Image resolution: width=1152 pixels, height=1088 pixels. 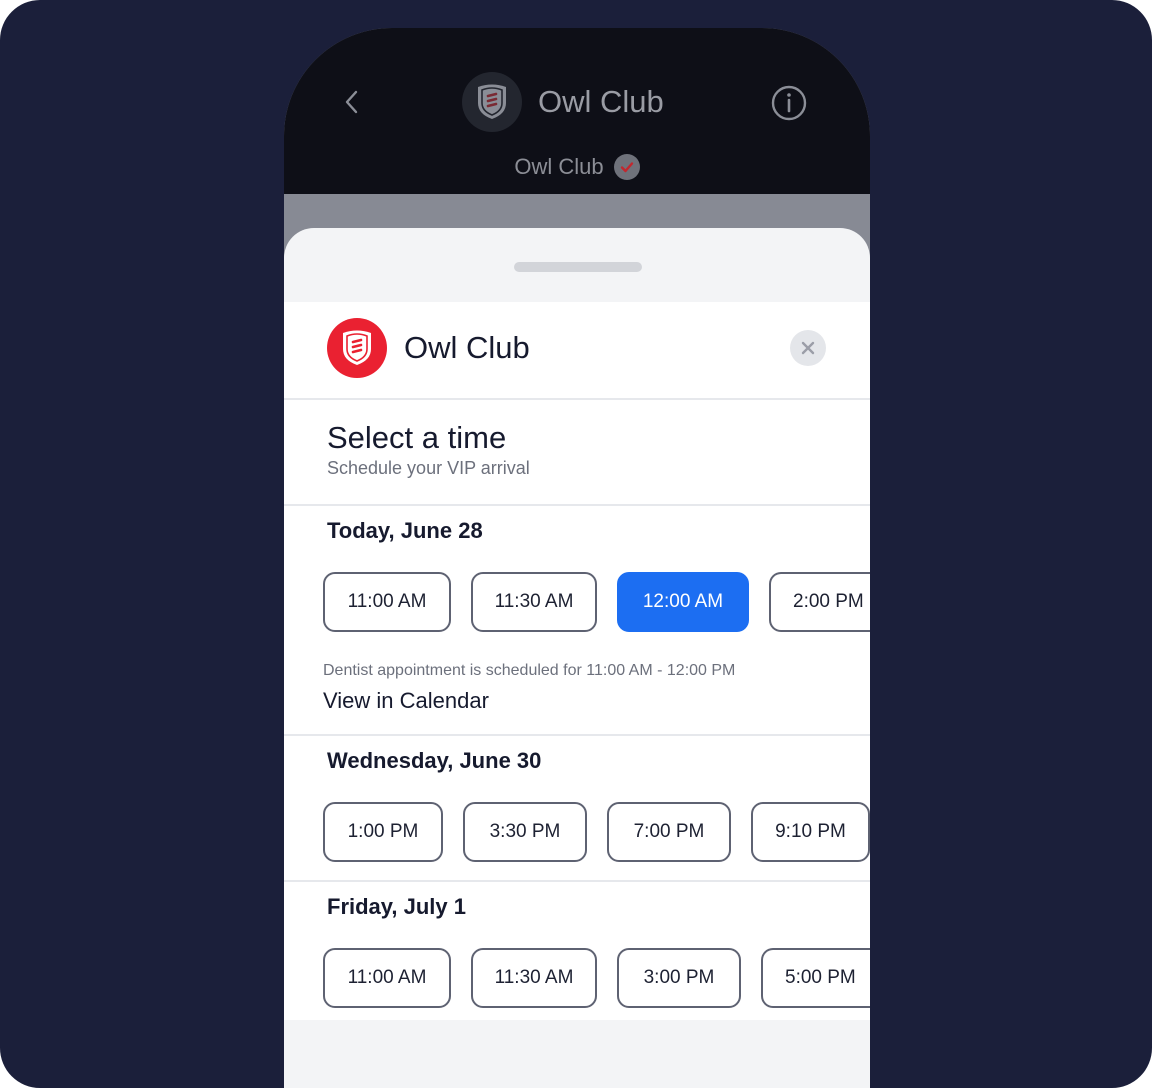 What do you see at coordinates (601, 101) in the screenshot?
I see `header-title: Owl Club` at bounding box center [601, 101].